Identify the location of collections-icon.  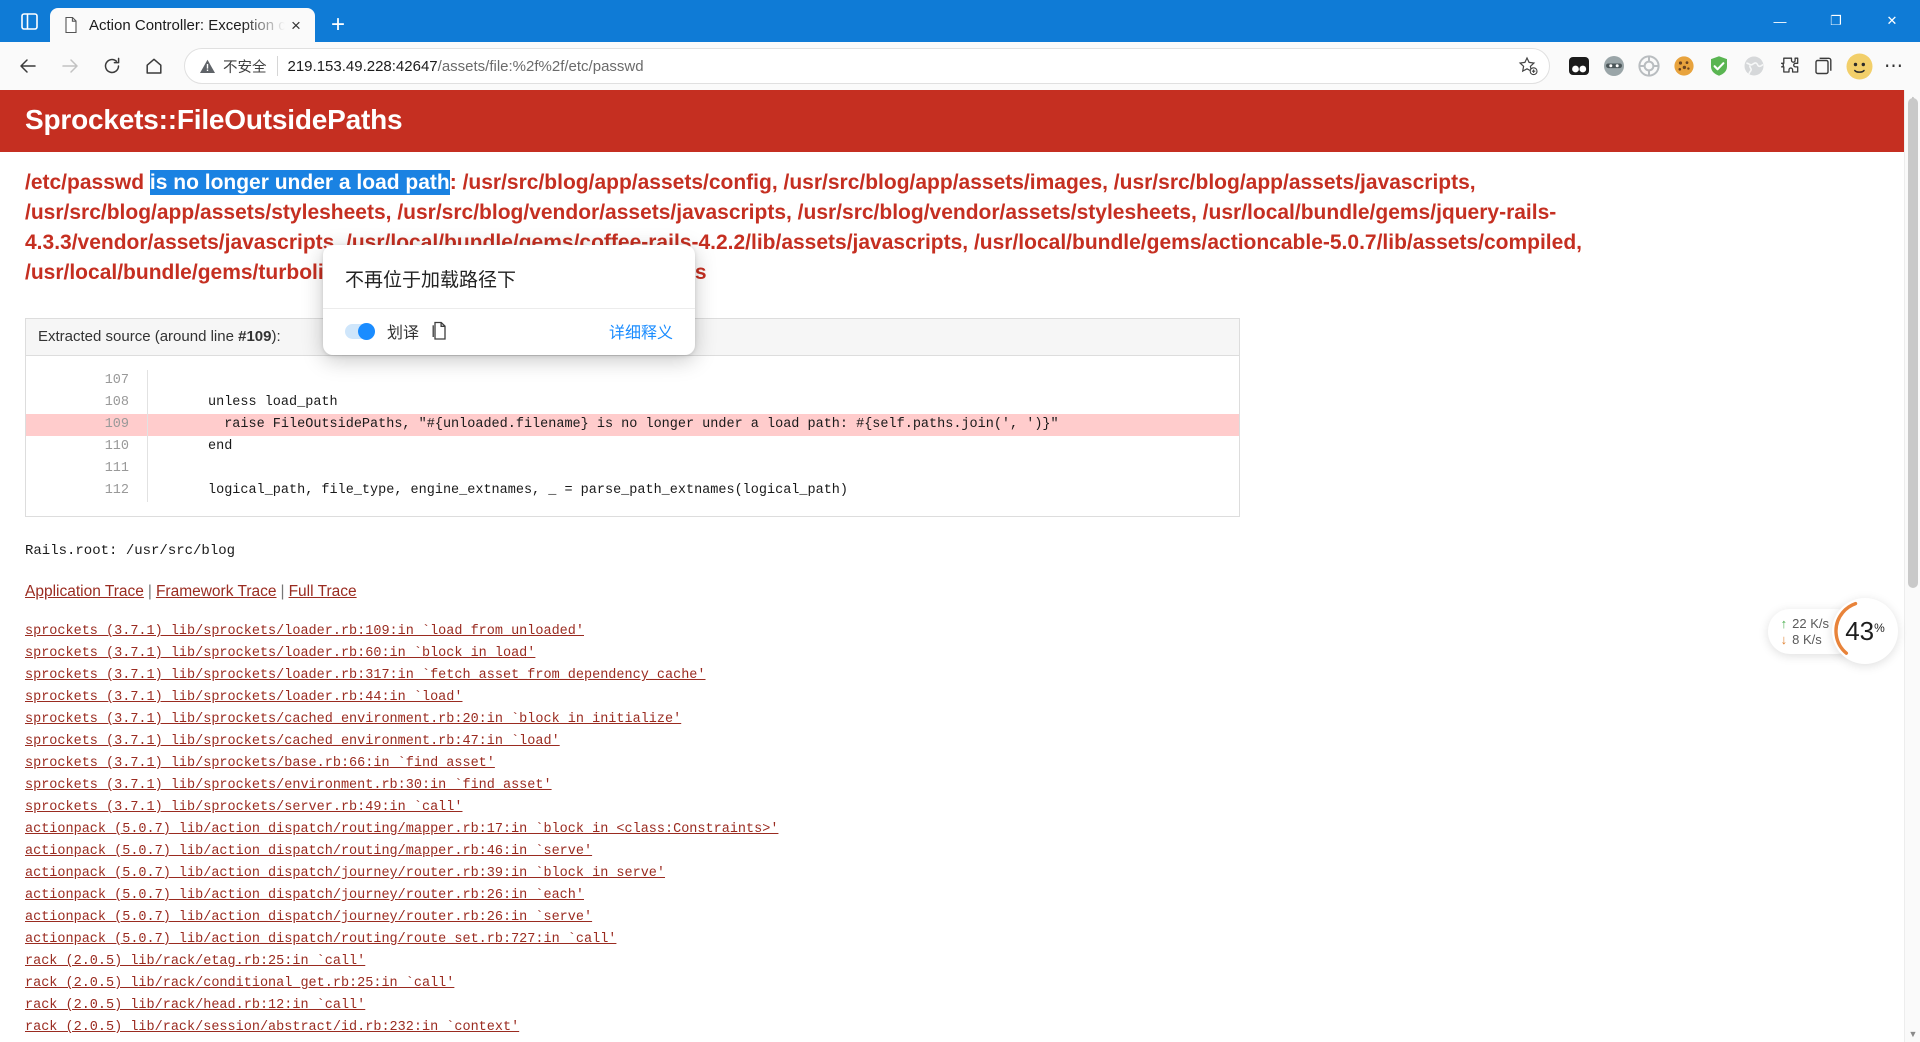
(1824, 66).